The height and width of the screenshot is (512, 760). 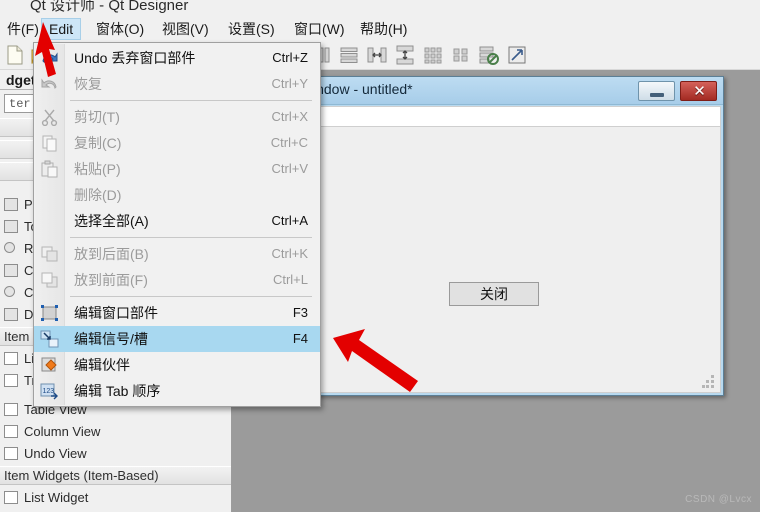 I want to click on edit-tab-order-icon: 123, so click(x=49, y=391).